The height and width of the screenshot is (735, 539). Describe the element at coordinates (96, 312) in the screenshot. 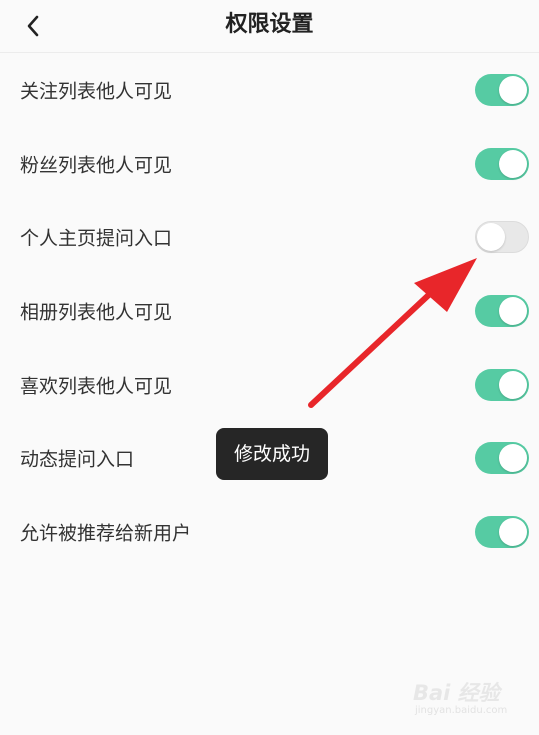

I see `setting-label: 相册列表他人可见` at that location.